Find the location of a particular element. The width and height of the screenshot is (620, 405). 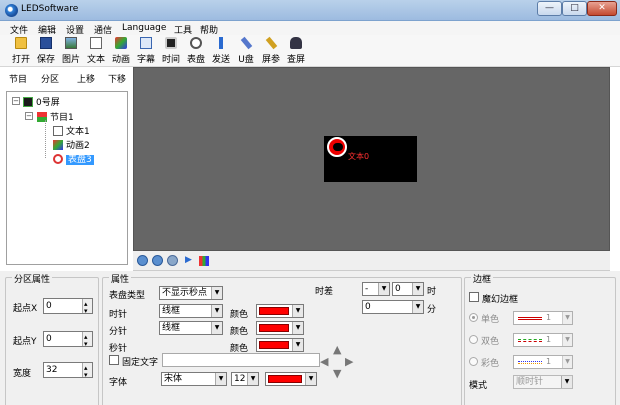

start-x-input: 0 is located at coordinates (68, 307).